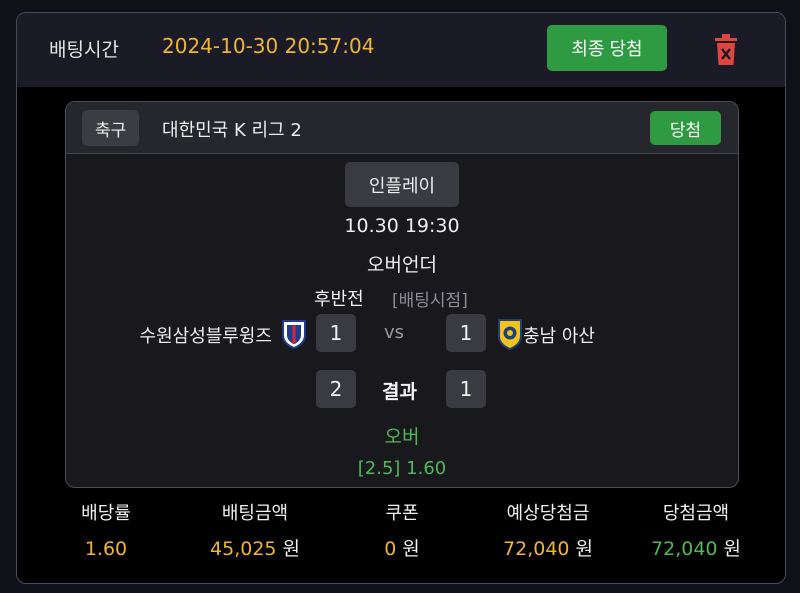 This screenshot has width=800, height=593. I want to click on won-amount-value: 72,040, so click(684, 549).